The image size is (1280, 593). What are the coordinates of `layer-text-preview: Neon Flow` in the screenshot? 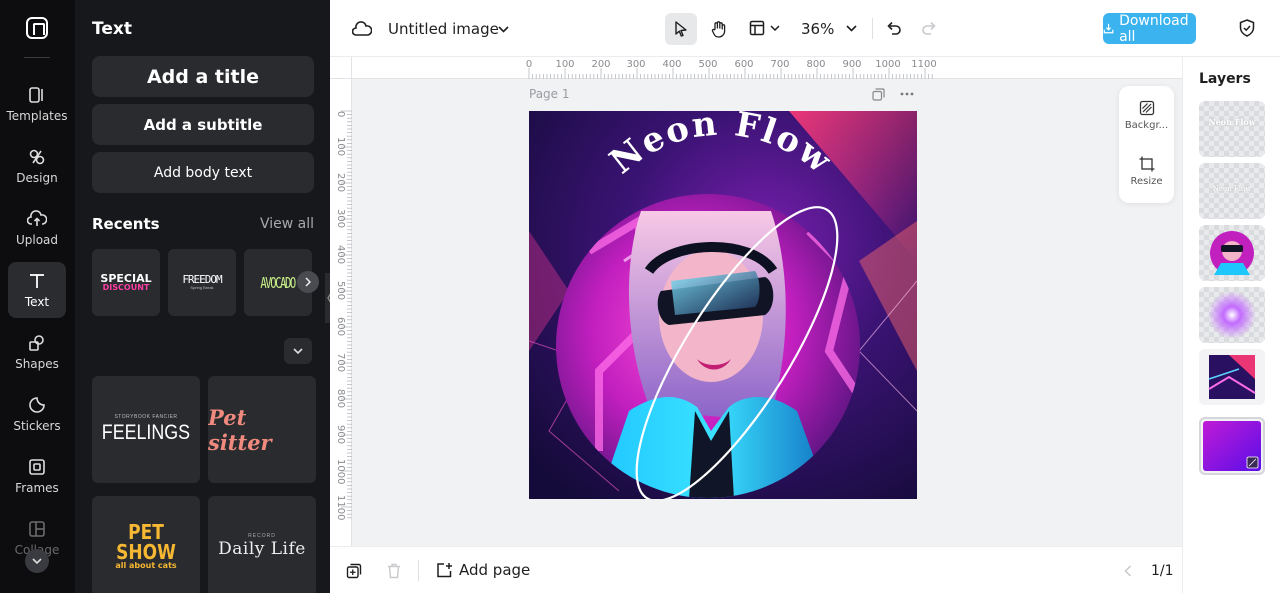 It's located at (1232, 189).